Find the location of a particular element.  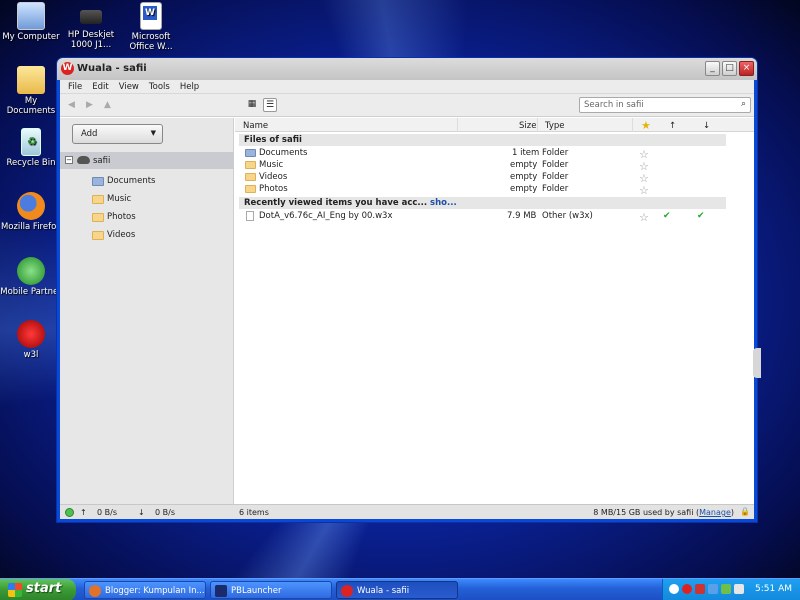

wuala-tray-icon is located at coordinates (687, 589).